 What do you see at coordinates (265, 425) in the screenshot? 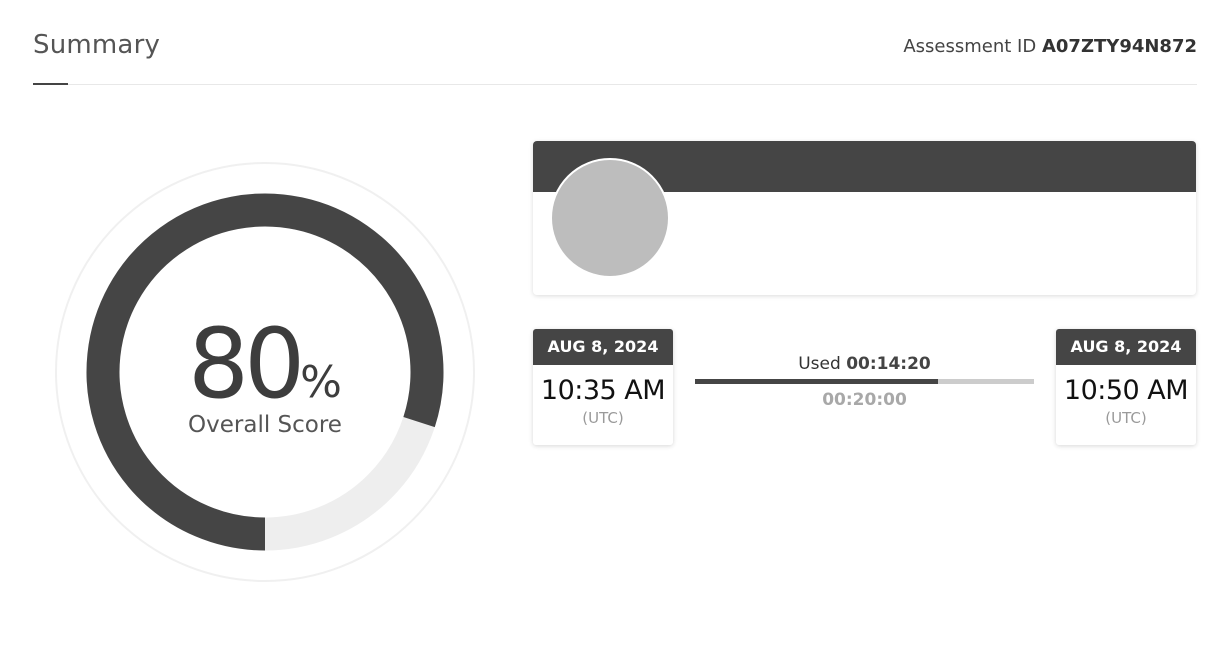
I see `score-label: Overall Score` at bounding box center [265, 425].